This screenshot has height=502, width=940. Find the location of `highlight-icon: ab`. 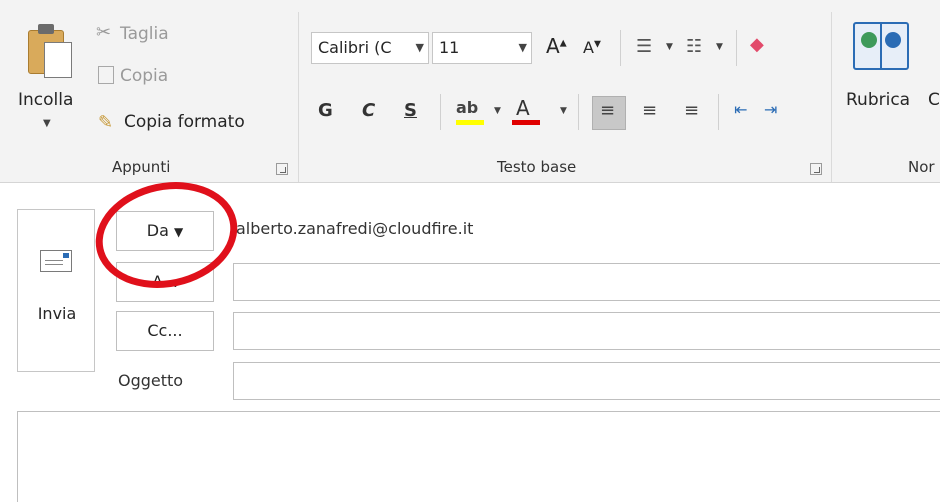

highlight-icon: ab is located at coordinates (467, 107).